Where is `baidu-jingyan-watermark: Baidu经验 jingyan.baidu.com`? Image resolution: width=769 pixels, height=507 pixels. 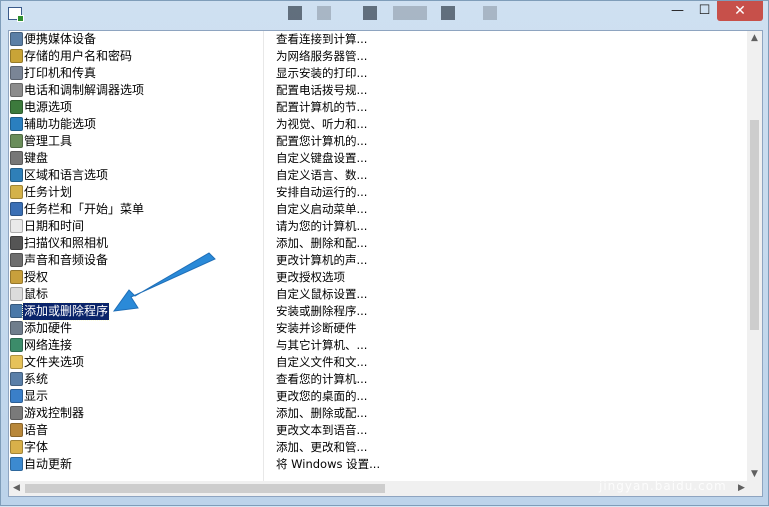 baidu-jingyan-watermark: Baidu经验 jingyan.baidu.com is located at coordinates (680, 471).